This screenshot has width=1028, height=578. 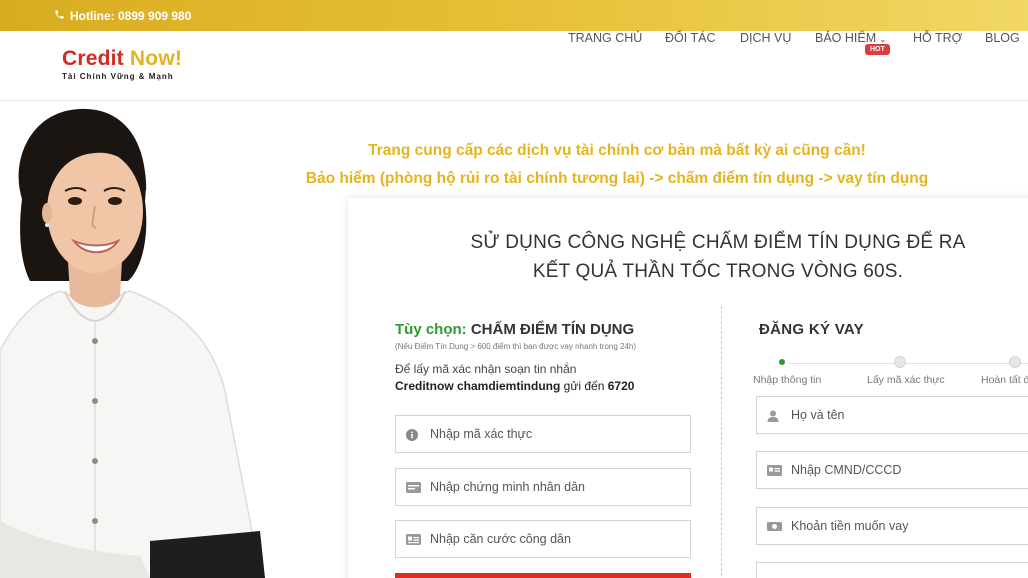 What do you see at coordinates (883, 39) in the screenshot?
I see `chevron-down-icon: ⌄` at bounding box center [883, 39].